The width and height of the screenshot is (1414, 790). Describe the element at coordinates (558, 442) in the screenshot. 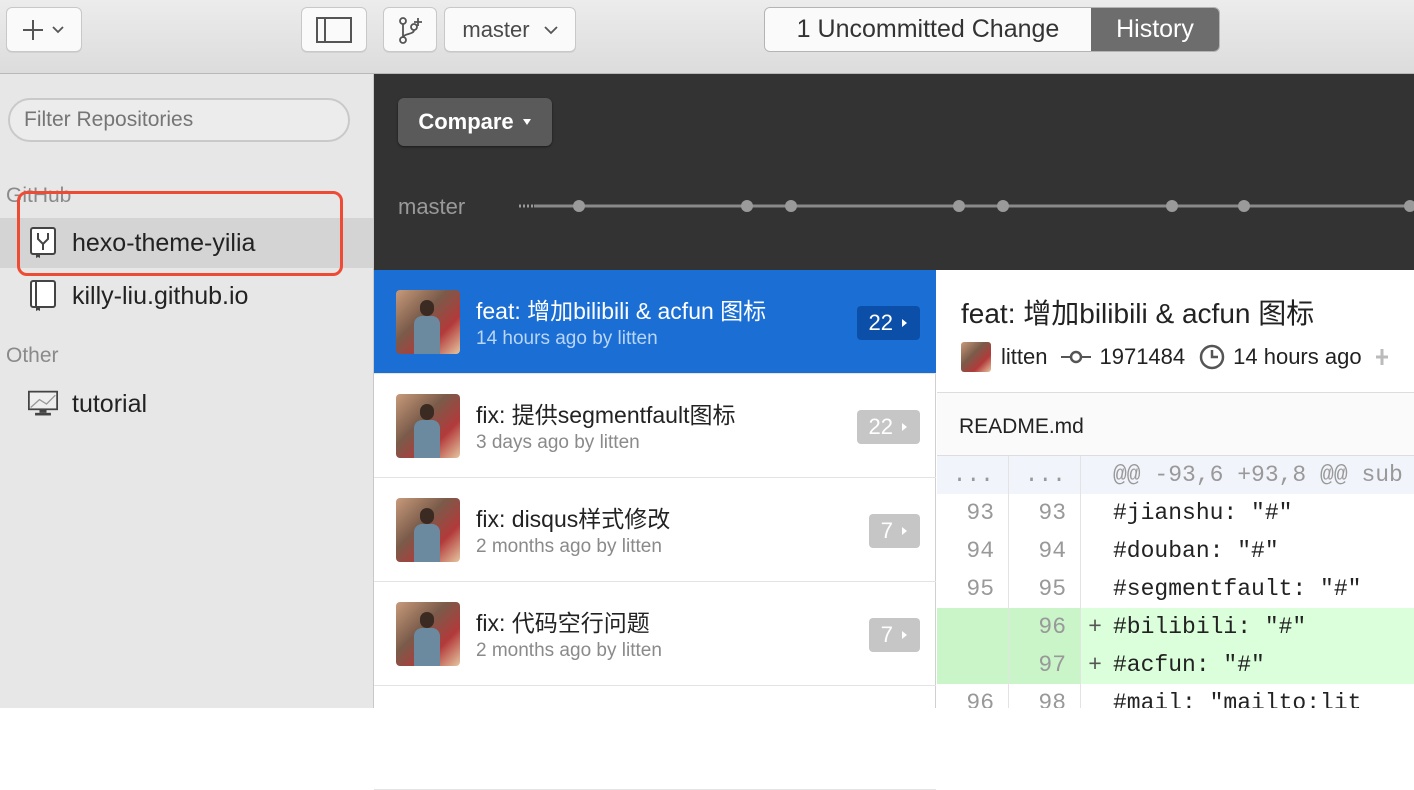

I see `commit-meta: 3 days ago by litten` at that location.